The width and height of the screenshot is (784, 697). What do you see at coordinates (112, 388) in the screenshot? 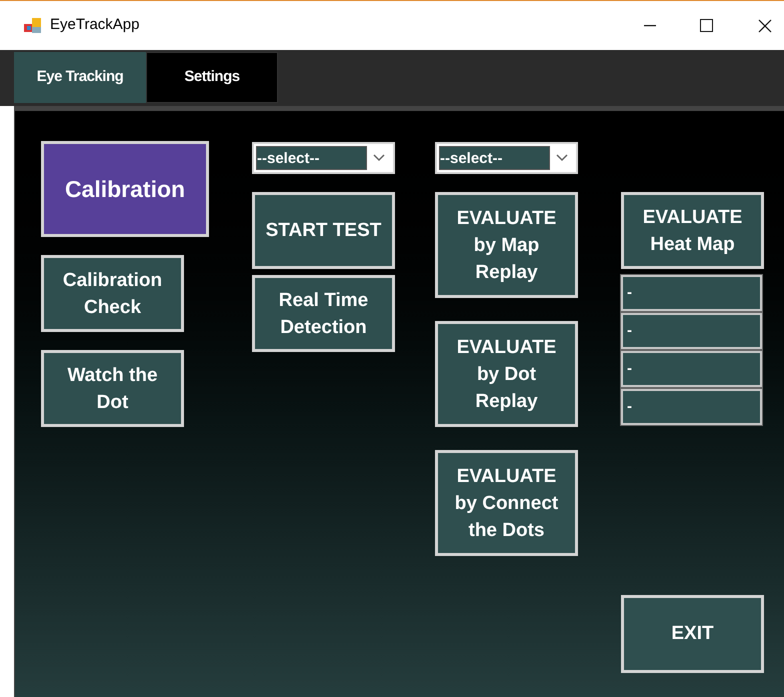
I see `action-button: Watch the Dot` at bounding box center [112, 388].